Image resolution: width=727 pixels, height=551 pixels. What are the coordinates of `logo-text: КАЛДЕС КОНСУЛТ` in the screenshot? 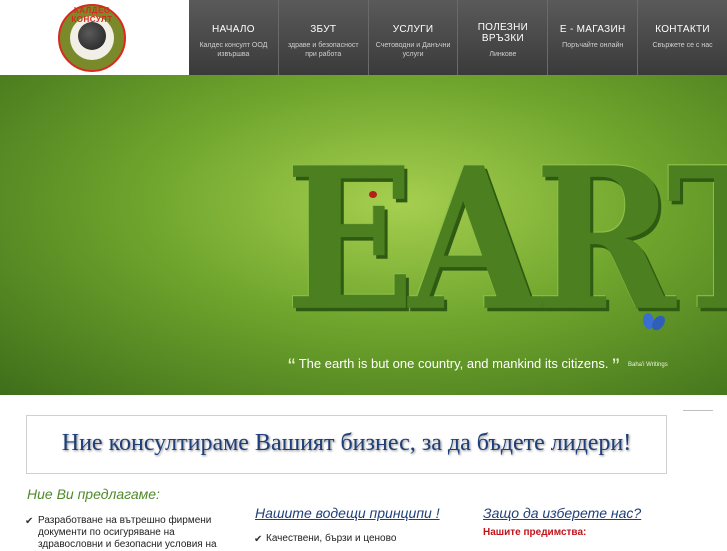 It's located at (92, 15).